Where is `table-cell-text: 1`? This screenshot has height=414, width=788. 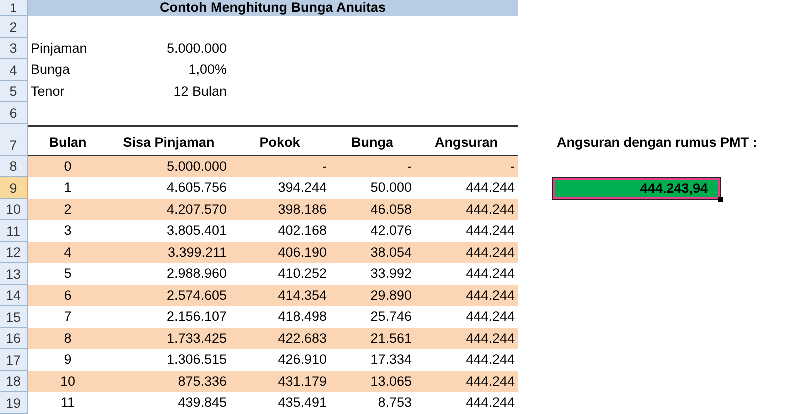 table-cell-text: 1 is located at coordinates (68, 188).